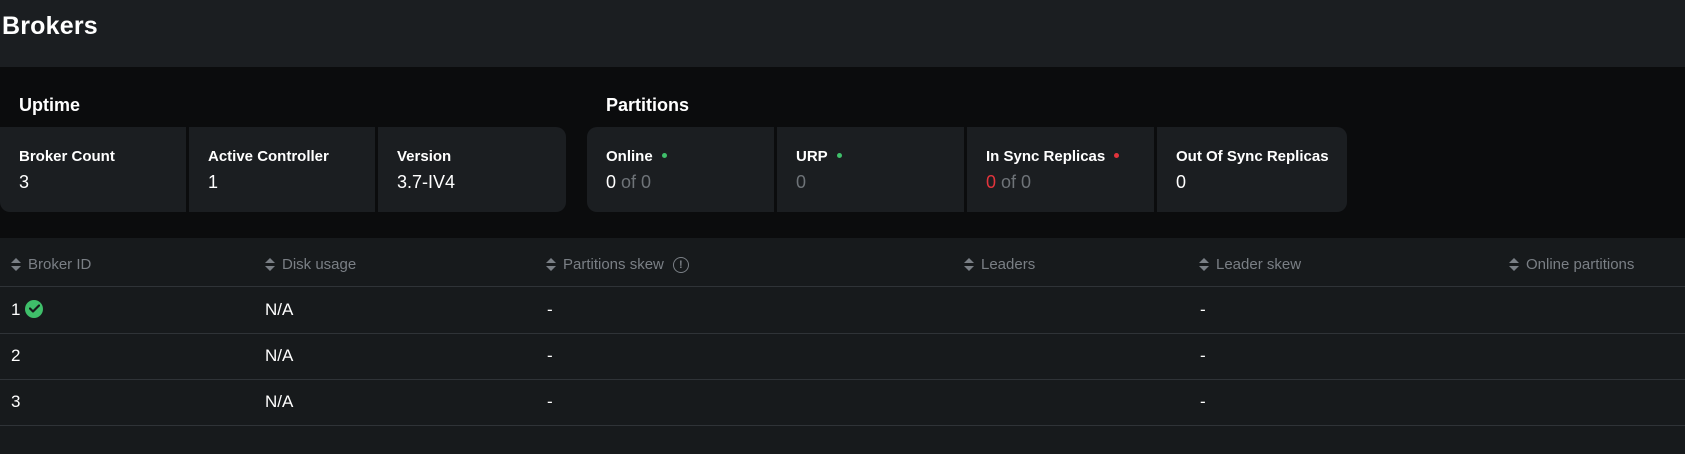 The image size is (1685, 454). I want to click on column-header-label: Broker ID, so click(60, 264).